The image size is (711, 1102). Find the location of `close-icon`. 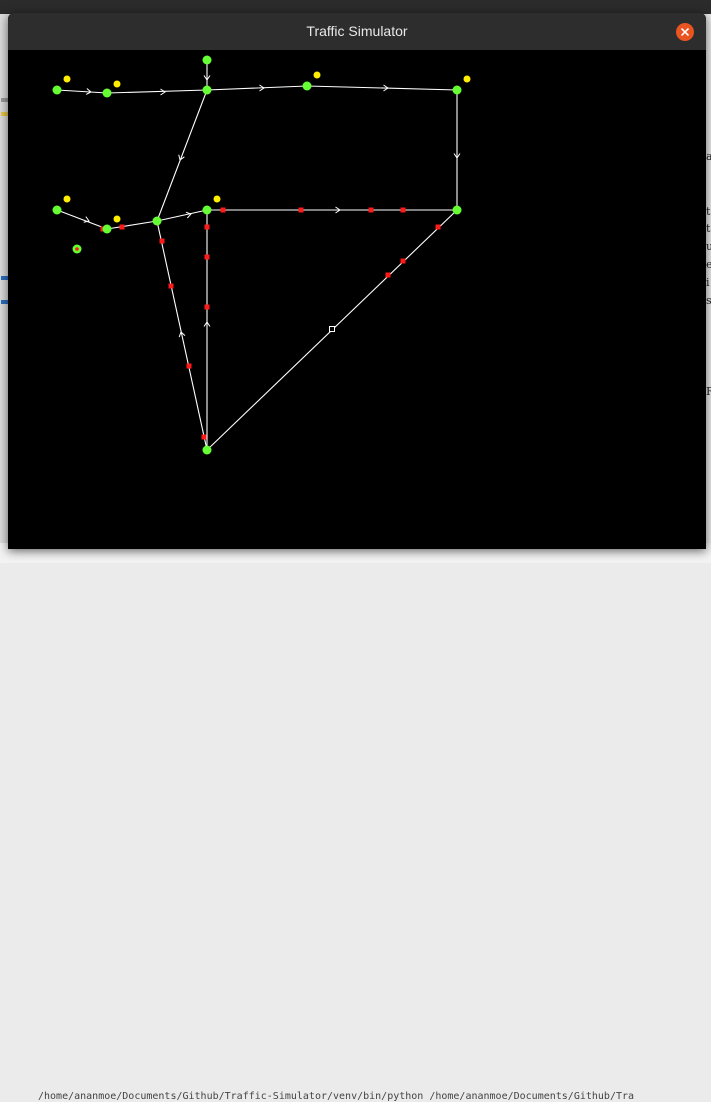

close-icon is located at coordinates (685, 32).